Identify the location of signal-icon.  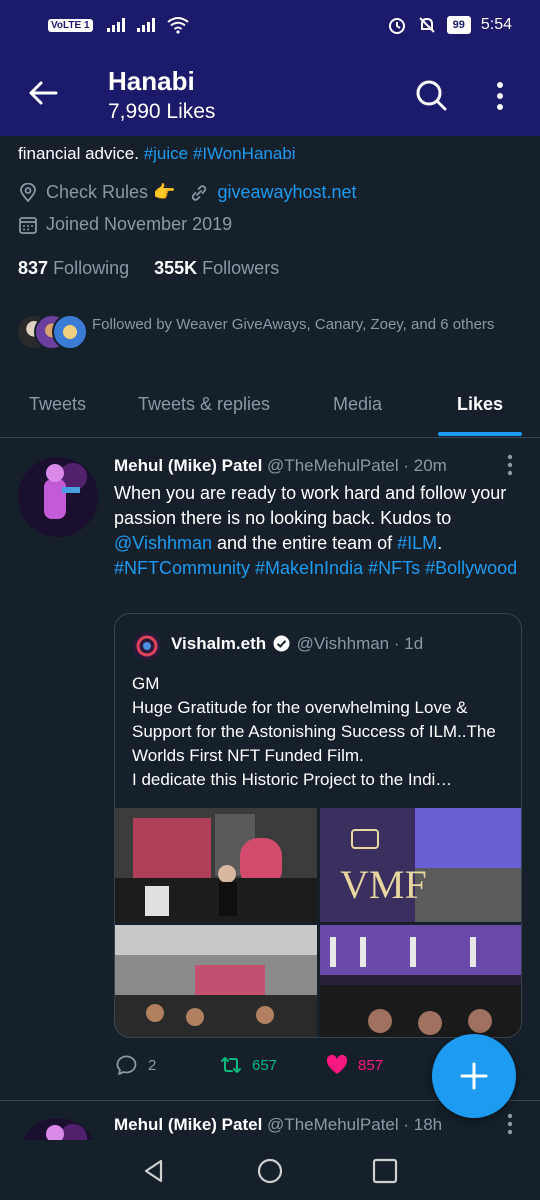
(115, 25).